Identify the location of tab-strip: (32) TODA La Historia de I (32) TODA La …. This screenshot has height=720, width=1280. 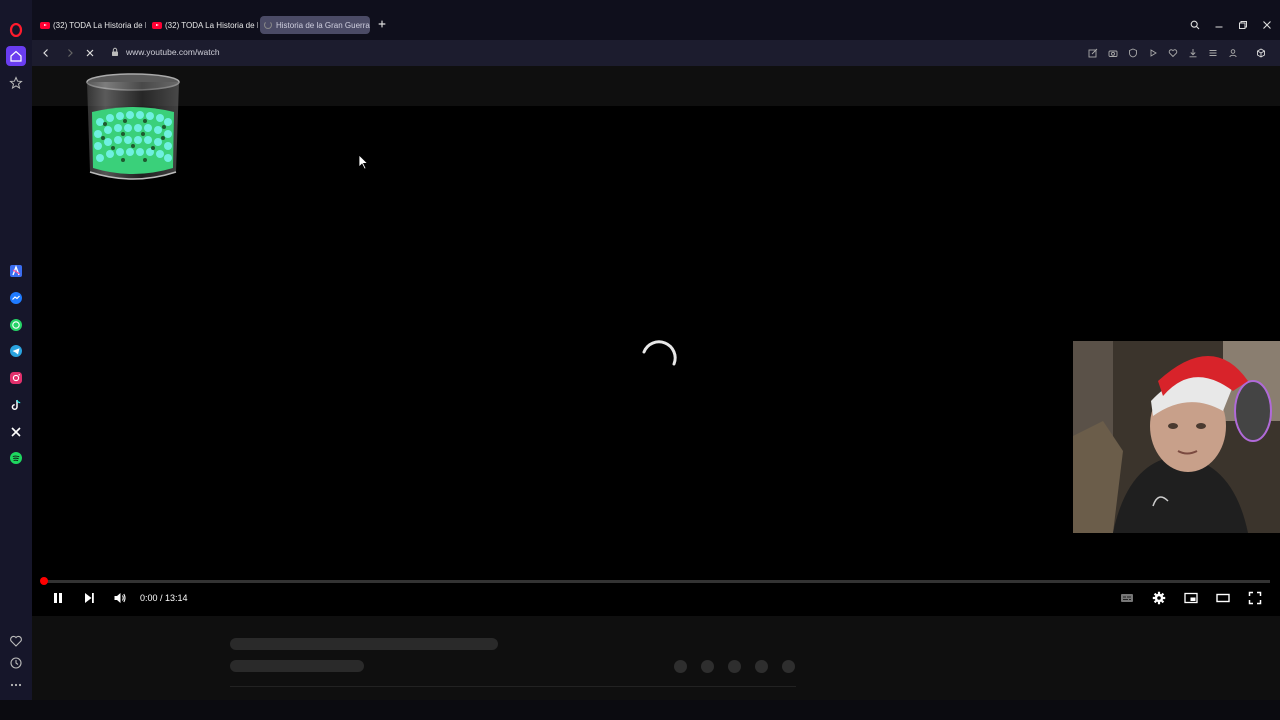
(656, 20).